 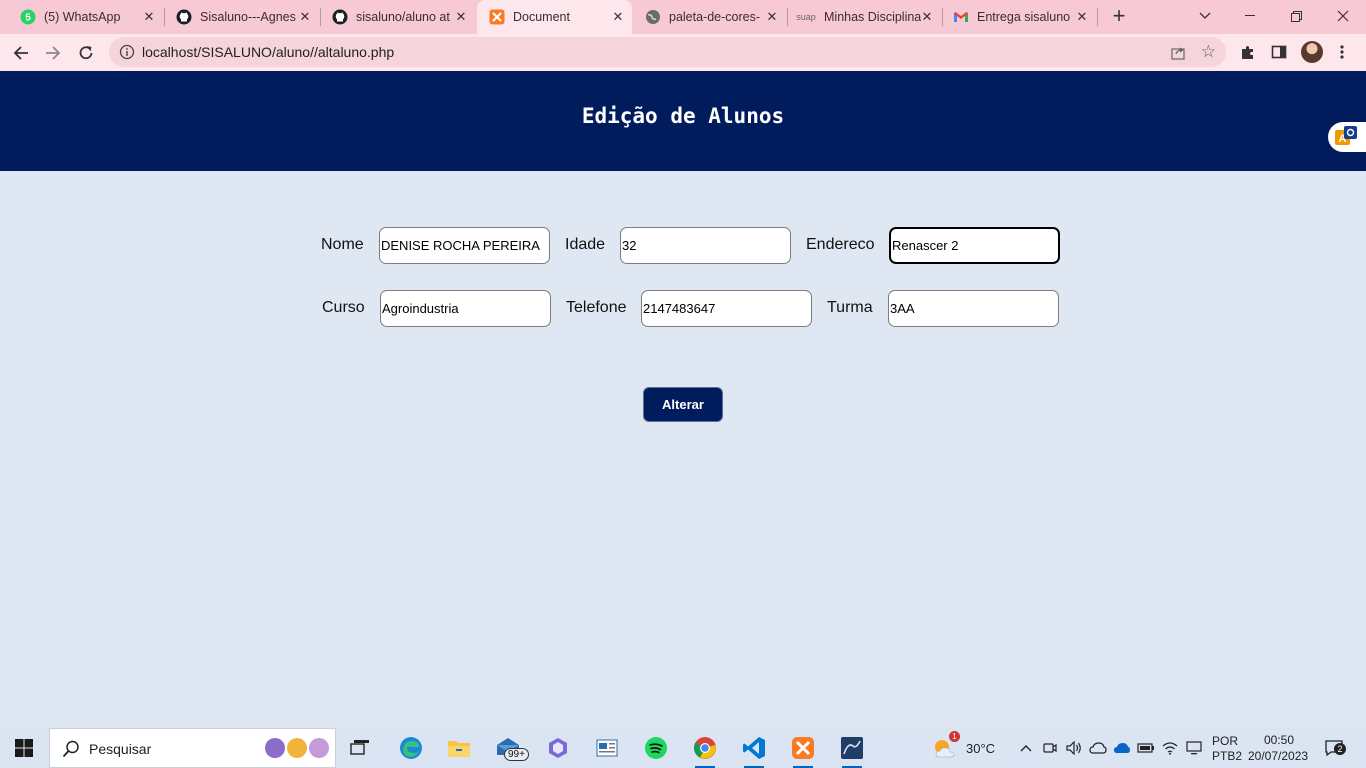 I want to click on tab-title: paleta-de-cores-, so click(x=715, y=17).